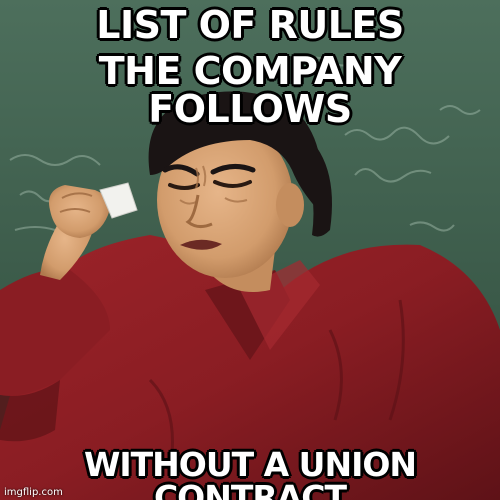 The image size is (500, 500). Describe the element at coordinates (250, 472) in the screenshot. I see `bottom-caption: WITHOUT A UNION CONTRACT` at that location.